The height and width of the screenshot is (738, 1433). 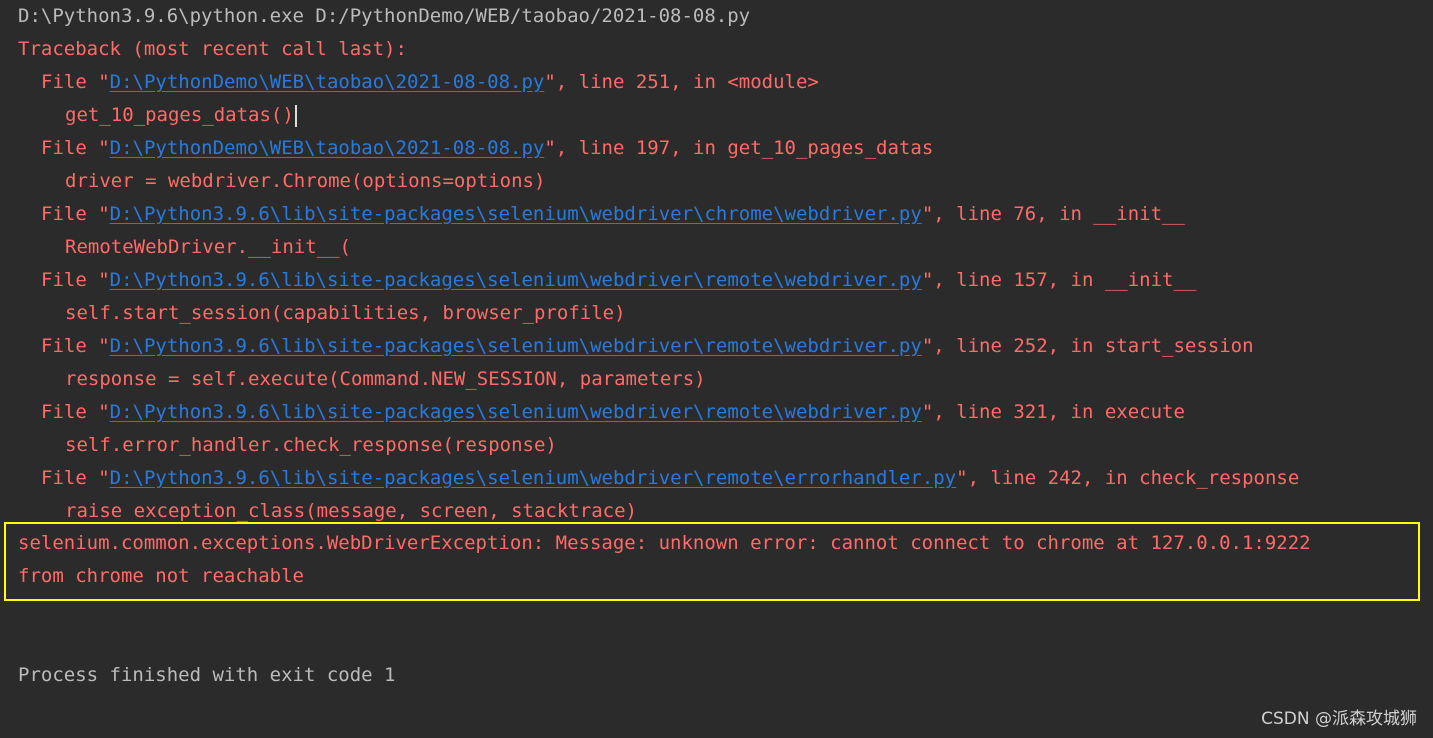 What do you see at coordinates (1059, 280) in the screenshot?
I see `frame-location: ", line 157, in __init__` at bounding box center [1059, 280].